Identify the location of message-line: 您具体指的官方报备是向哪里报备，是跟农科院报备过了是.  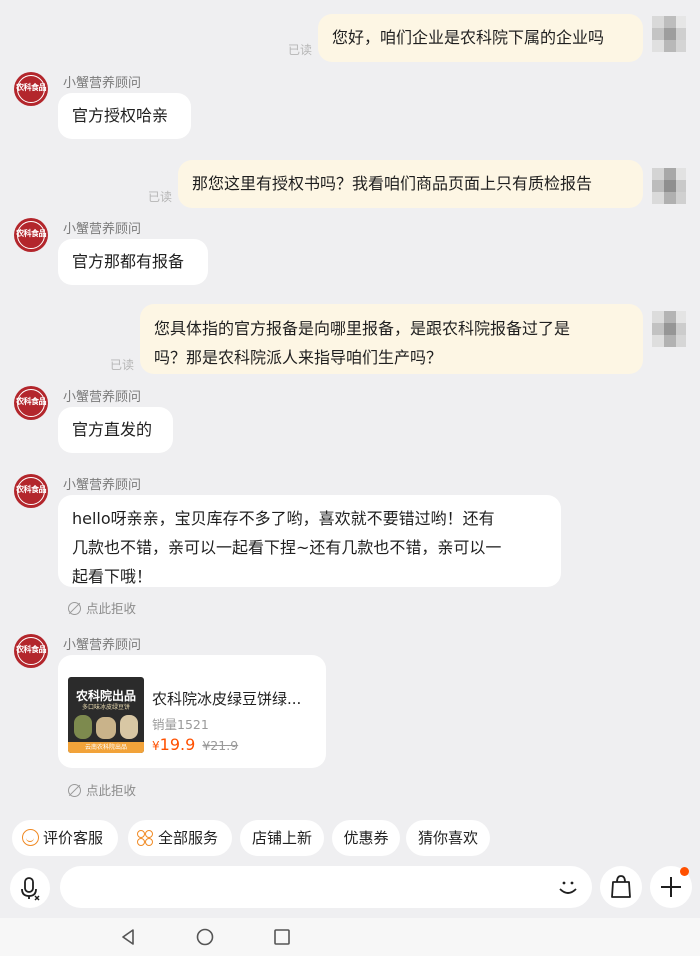
(362, 328).